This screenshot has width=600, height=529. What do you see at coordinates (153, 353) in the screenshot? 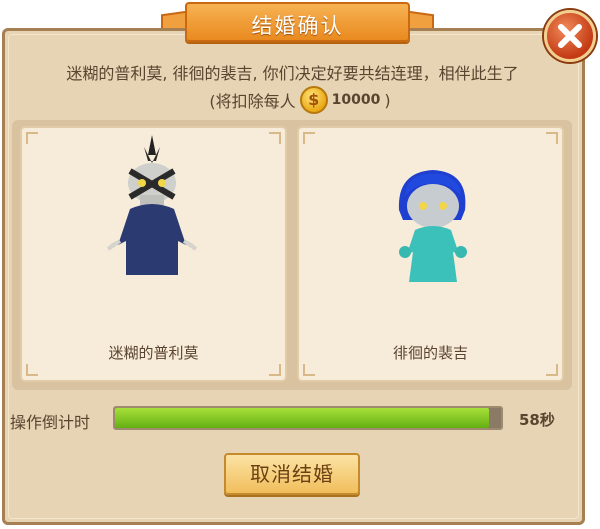
I see `partner-name-left: 迷糊的普利莫` at bounding box center [153, 353].